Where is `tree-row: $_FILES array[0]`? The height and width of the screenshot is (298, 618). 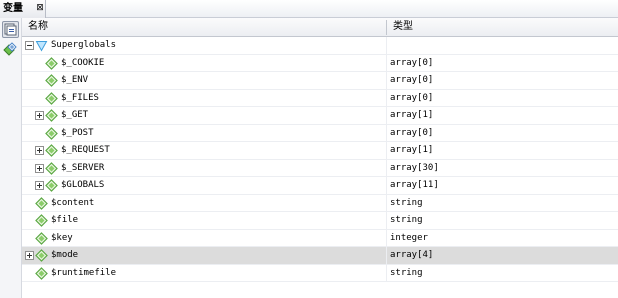 tree-row: $_FILES array[0] is located at coordinates (320, 98).